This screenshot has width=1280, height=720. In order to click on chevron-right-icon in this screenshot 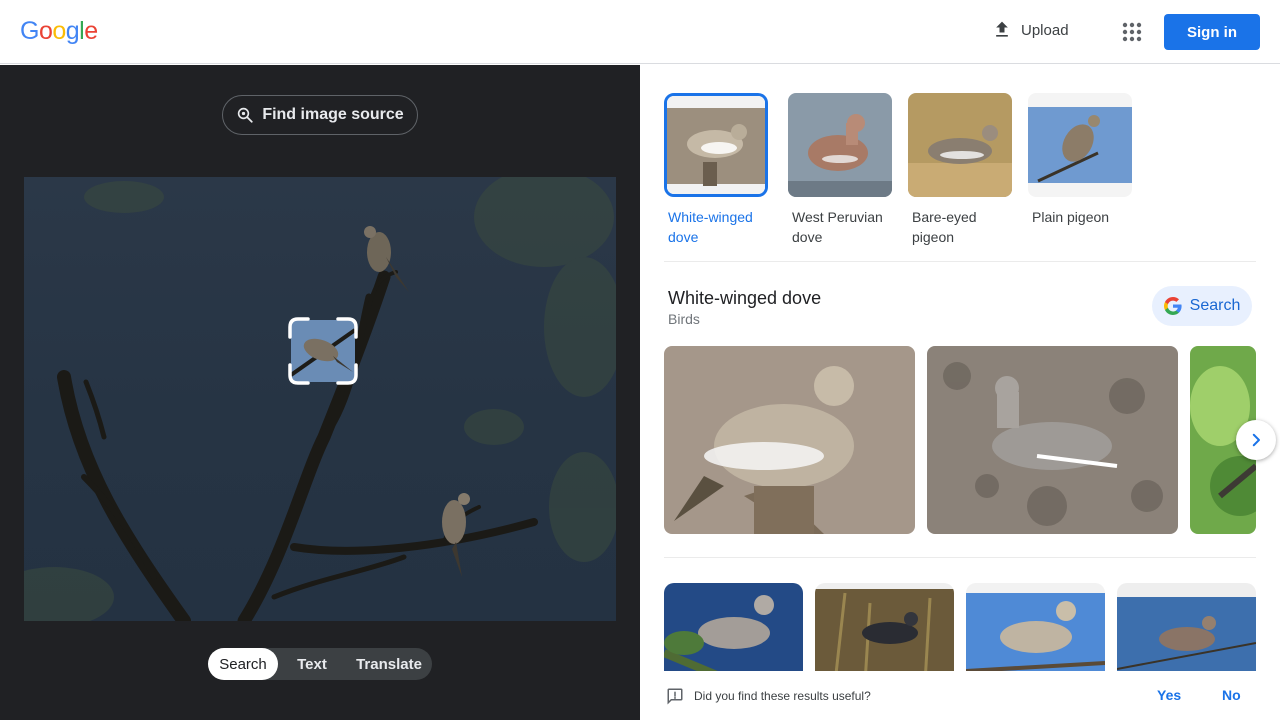, I will do `click(1256, 440)`.